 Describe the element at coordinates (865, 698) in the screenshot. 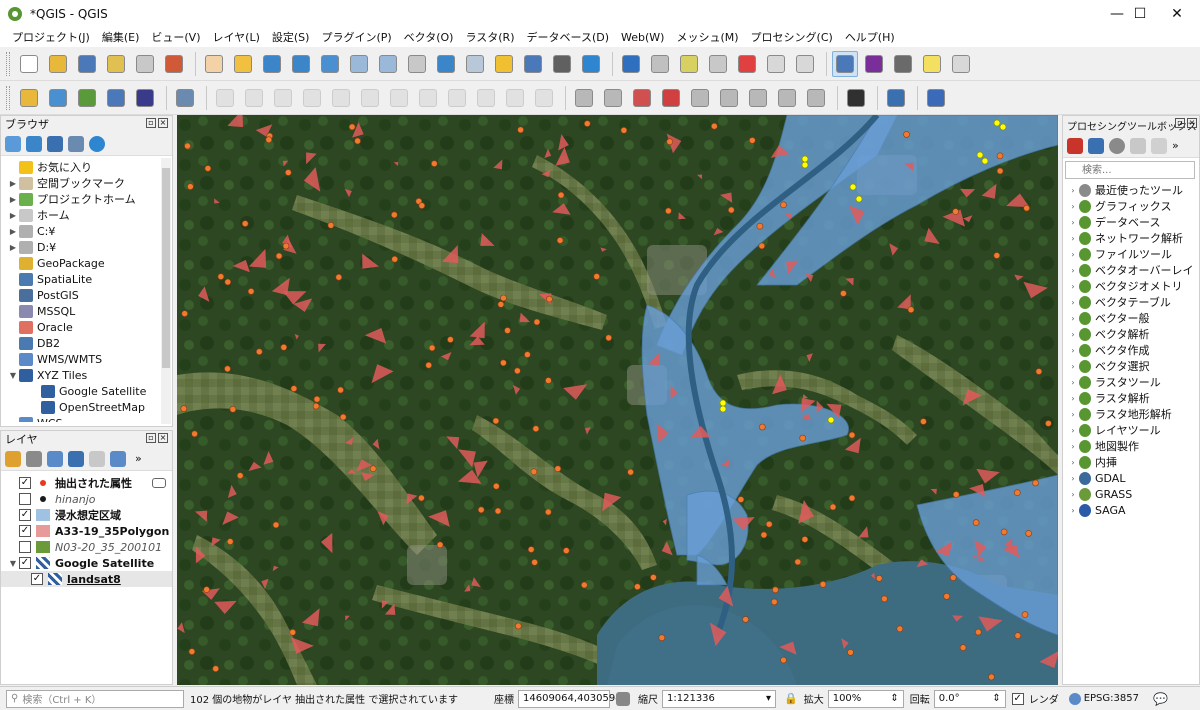

I see `magnifier-spinbox: 100% ⇕` at that location.